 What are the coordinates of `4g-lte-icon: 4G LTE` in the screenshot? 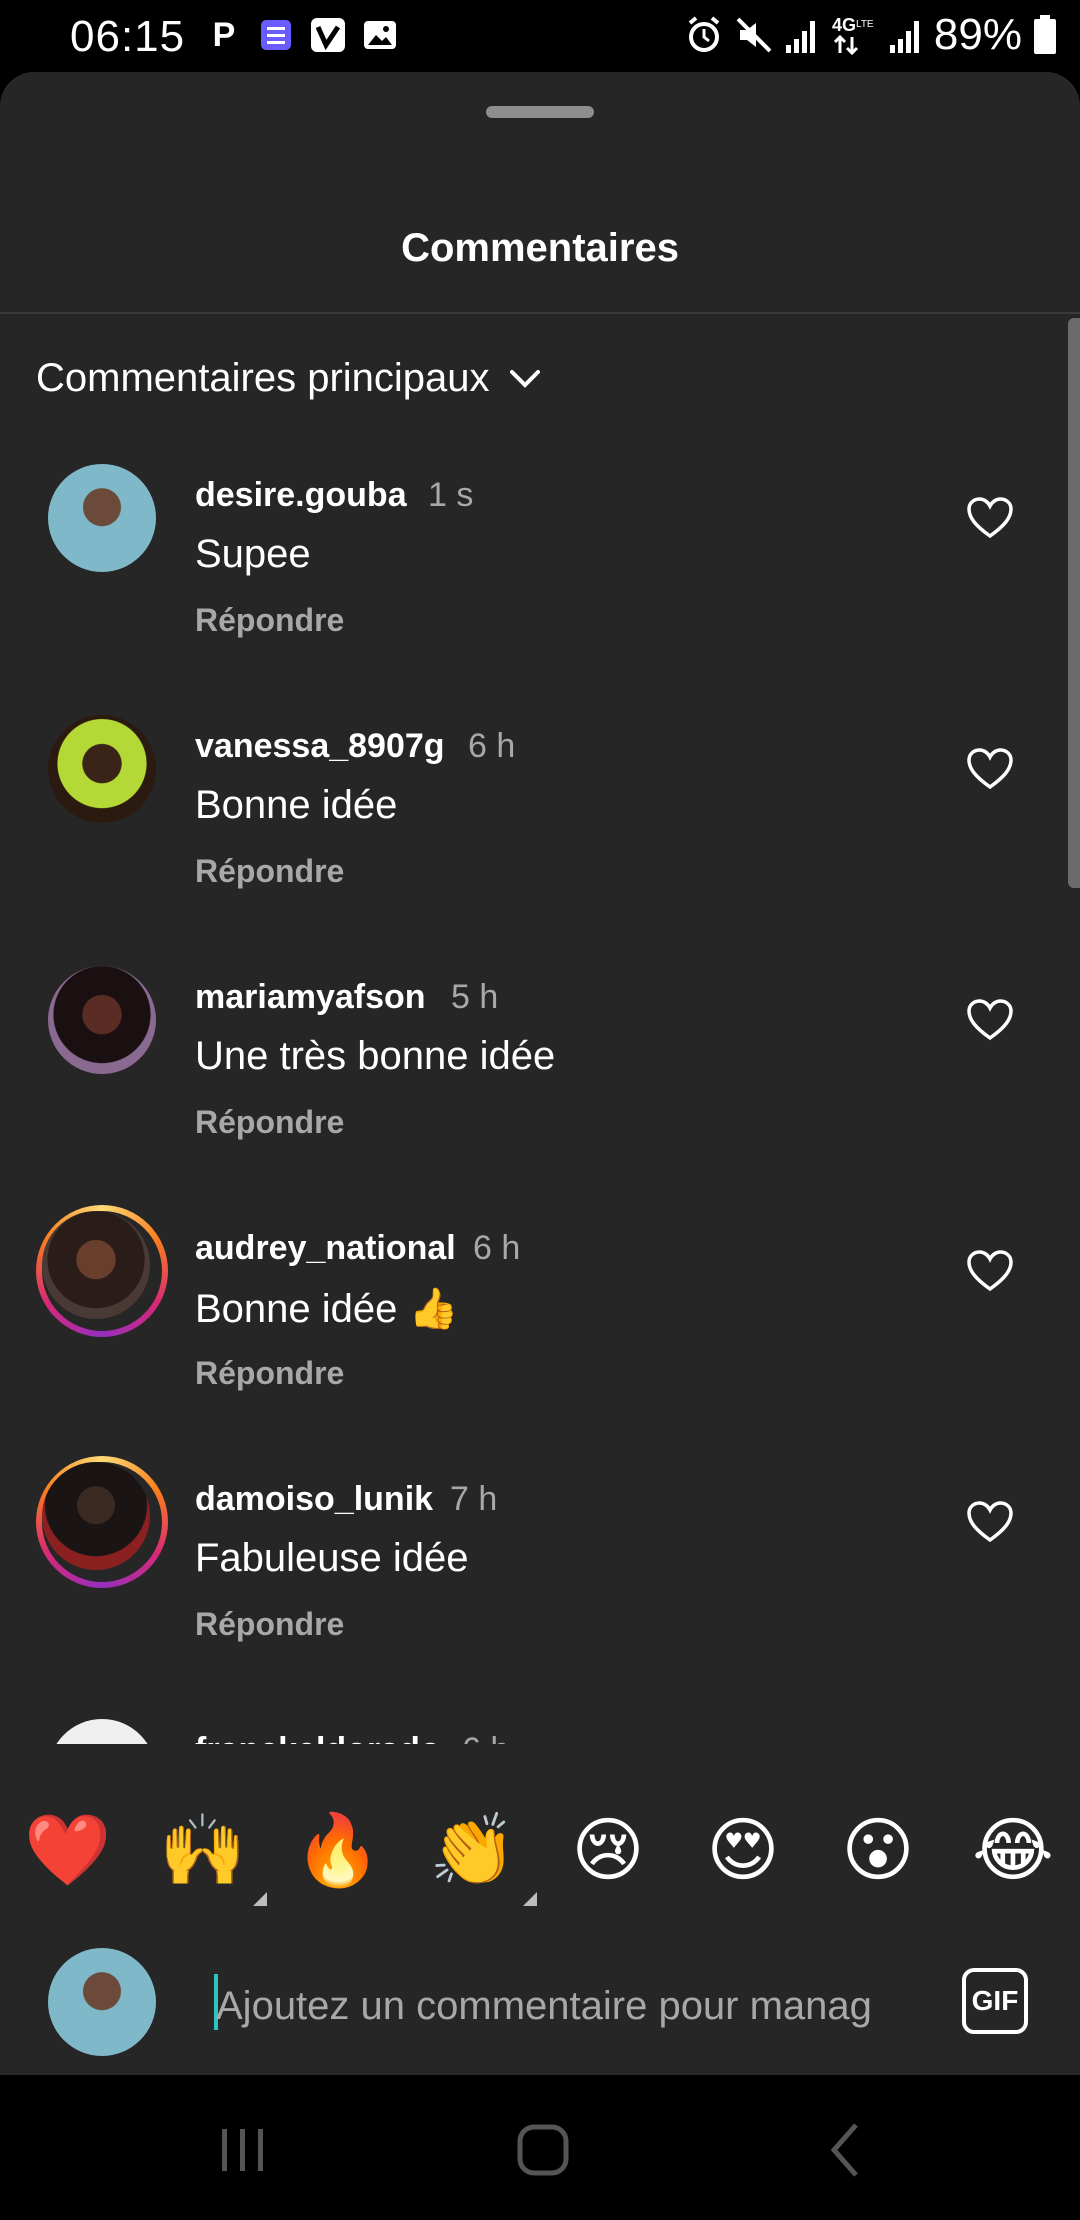 It's located at (853, 35).